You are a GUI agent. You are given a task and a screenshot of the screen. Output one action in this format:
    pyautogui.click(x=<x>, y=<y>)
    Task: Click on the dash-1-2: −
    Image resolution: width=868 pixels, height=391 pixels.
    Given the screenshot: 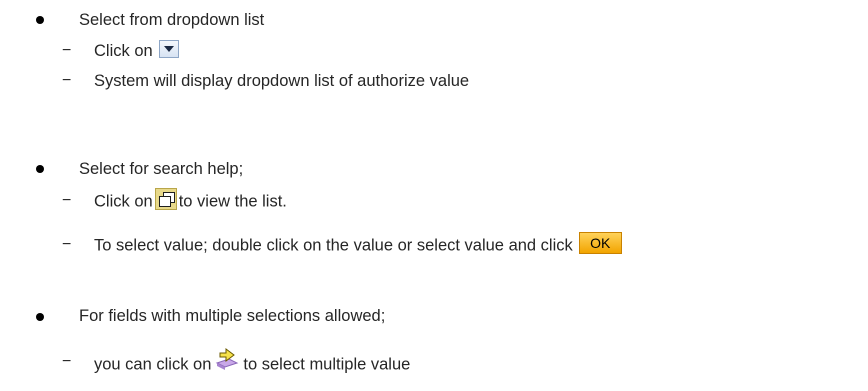 What is the action you would take?
    pyautogui.click(x=67, y=80)
    